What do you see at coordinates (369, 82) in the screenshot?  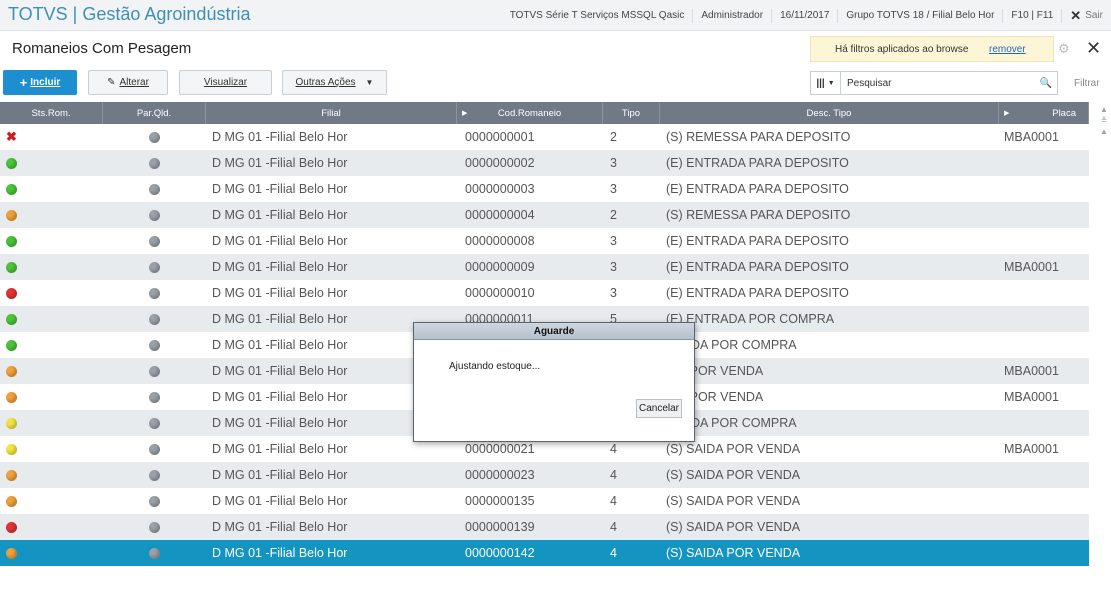 I see `caret-down-icon: ▼` at bounding box center [369, 82].